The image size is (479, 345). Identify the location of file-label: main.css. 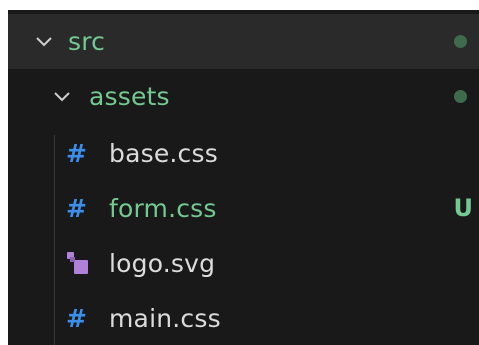
(165, 318).